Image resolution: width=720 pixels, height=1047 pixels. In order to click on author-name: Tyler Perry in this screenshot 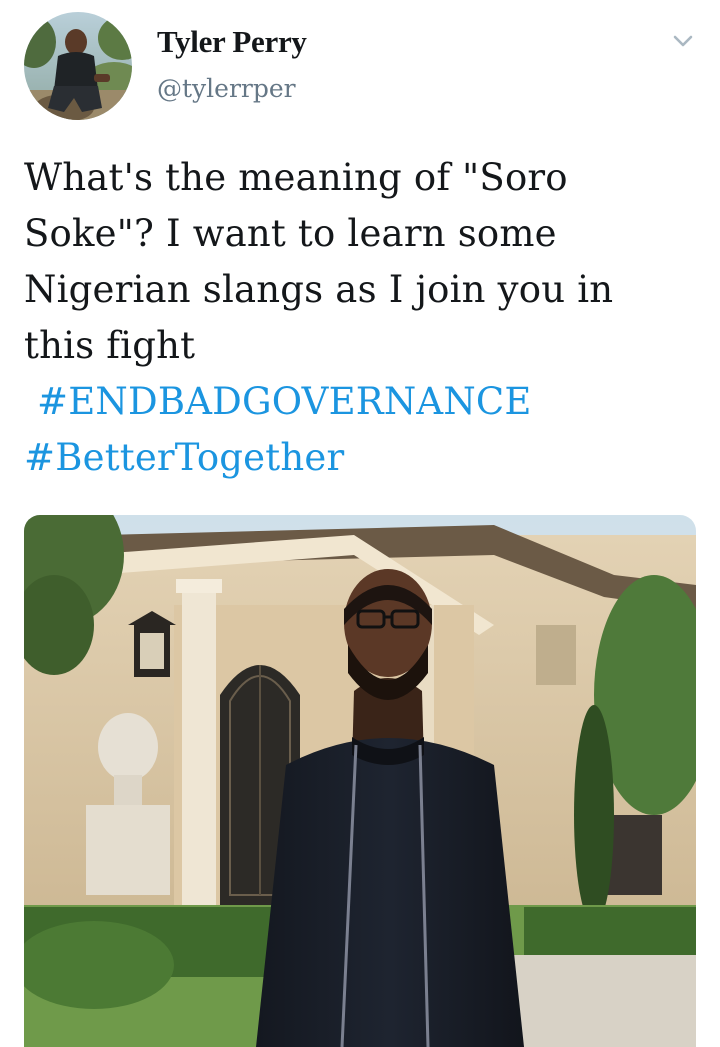, I will do `click(232, 42)`.